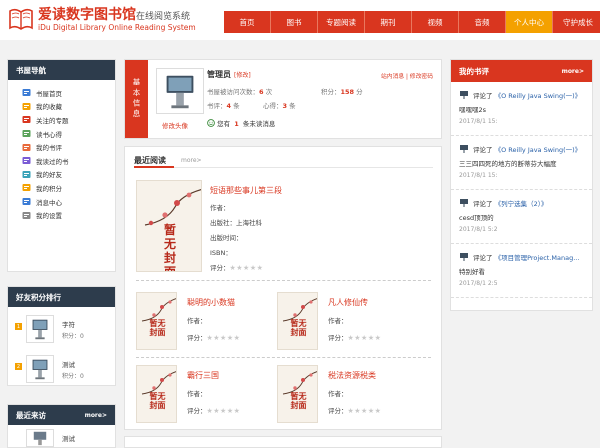 Image resolution: width=600 pixels, height=448 pixels. What do you see at coordinates (68, 147) in the screenshot?
I see `sidebar-item-5: 我的书评` at bounding box center [68, 147].